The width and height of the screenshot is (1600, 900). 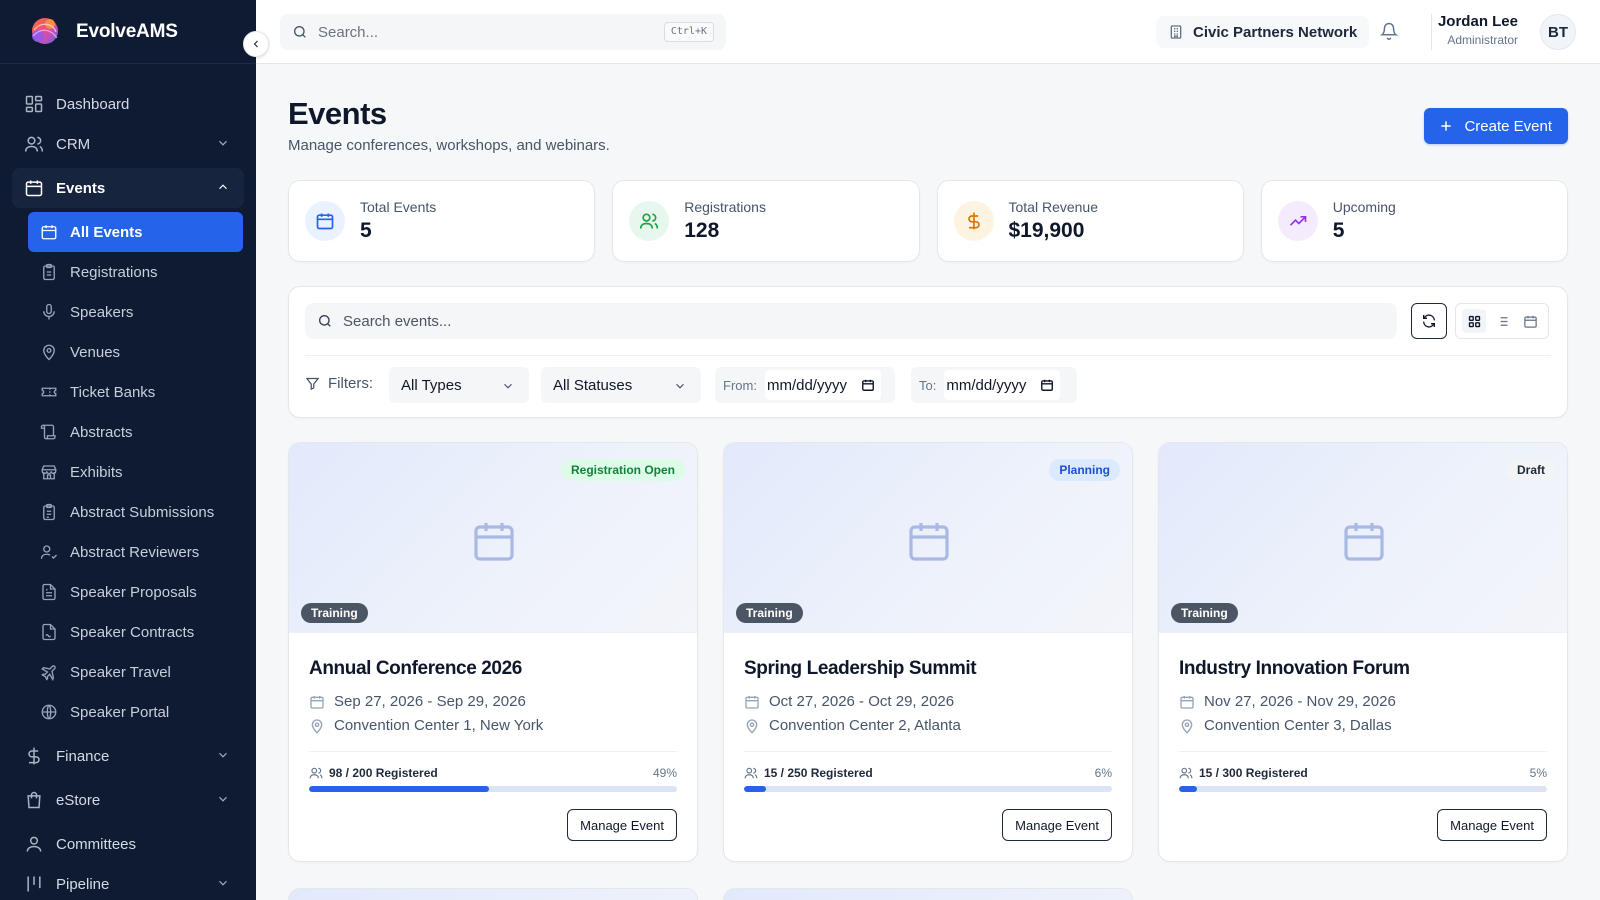 I want to click on event-title: Spring Leadership Summit, so click(x=928, y=669).